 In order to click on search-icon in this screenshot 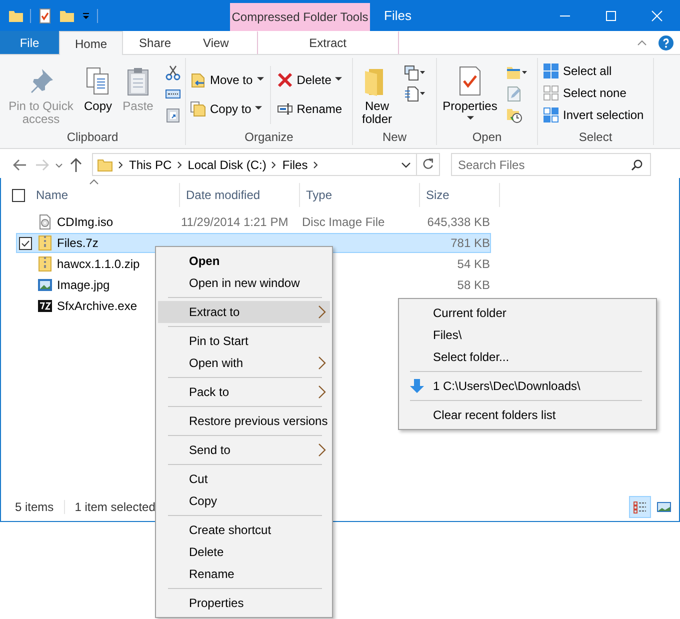, I will do `click(637, 165)`.